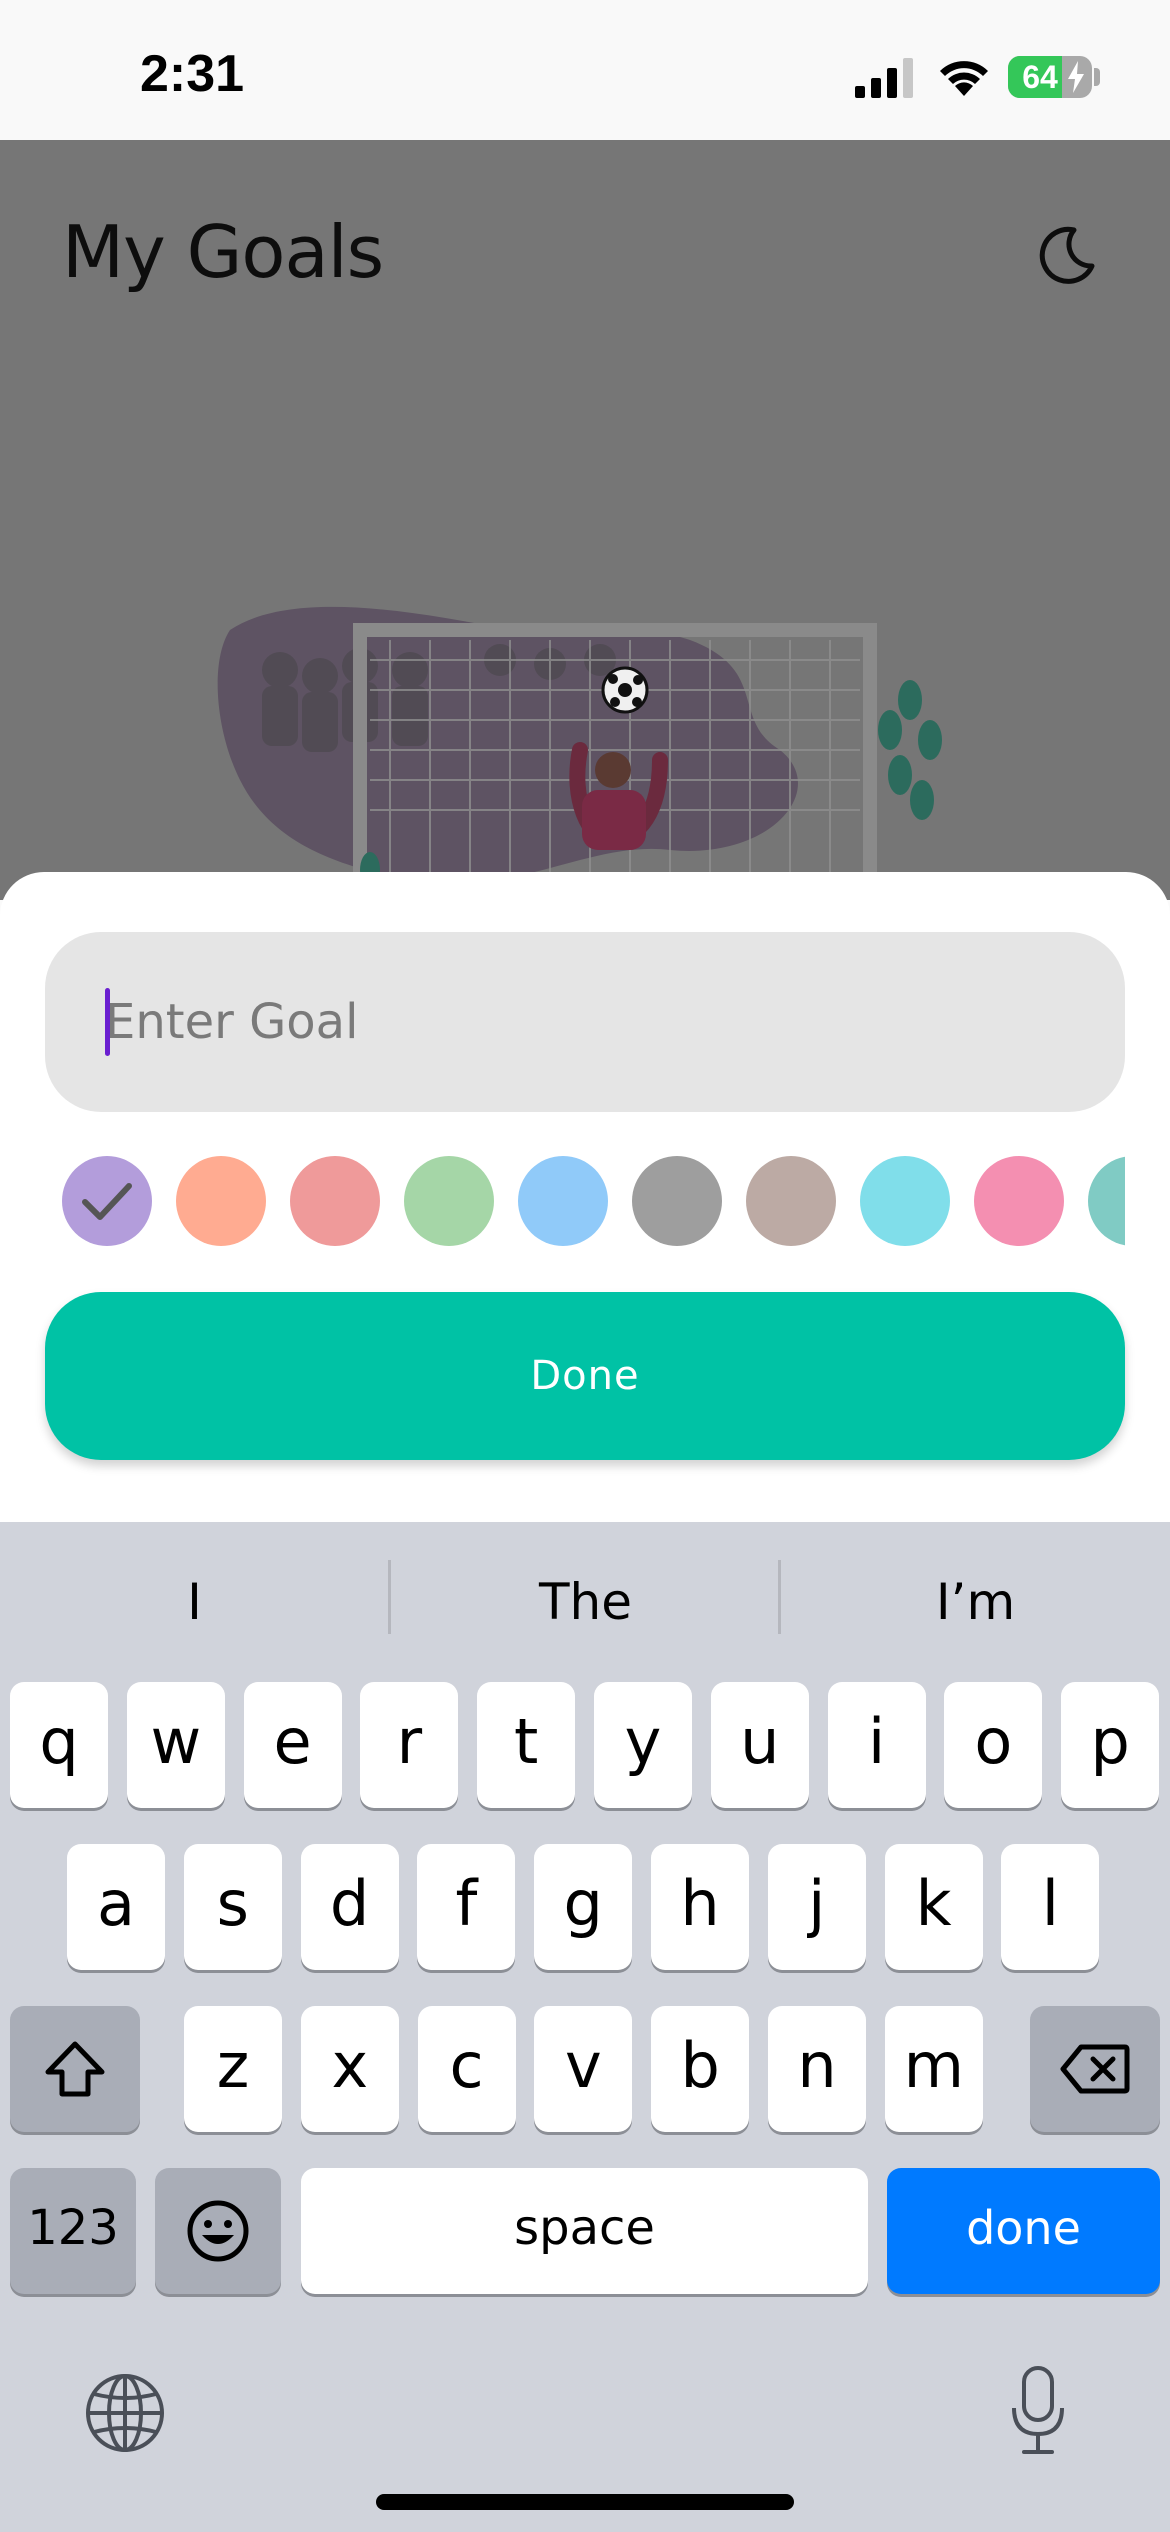 The height and width of the screenshot is (2532, 1170). Describe the element at coordinates (466, 2069) in the screenshot. I see `key-c: c` at that location.